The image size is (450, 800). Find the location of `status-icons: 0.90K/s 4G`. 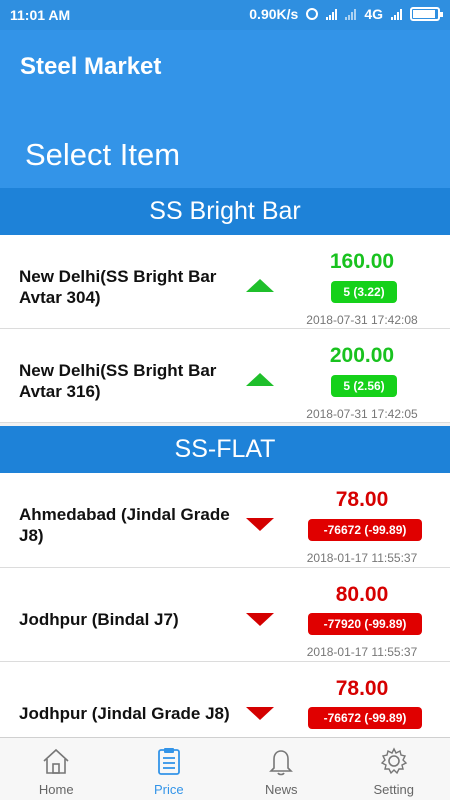

status-icons: 0.90K/s 4G is located at coordinates (346, 14).